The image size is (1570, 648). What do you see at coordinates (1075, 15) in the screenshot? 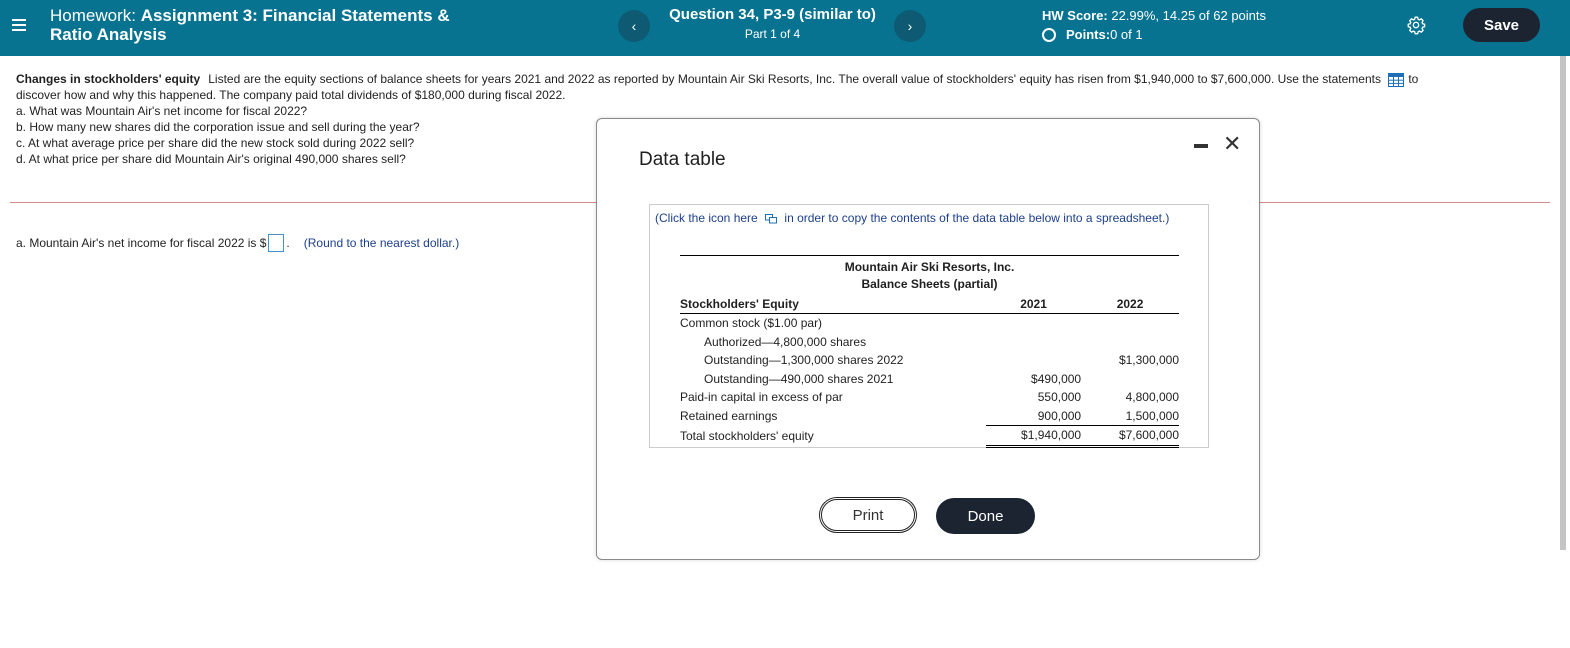
I see `hw-score-label: HW Score:` at bounding box center [1075, 15].